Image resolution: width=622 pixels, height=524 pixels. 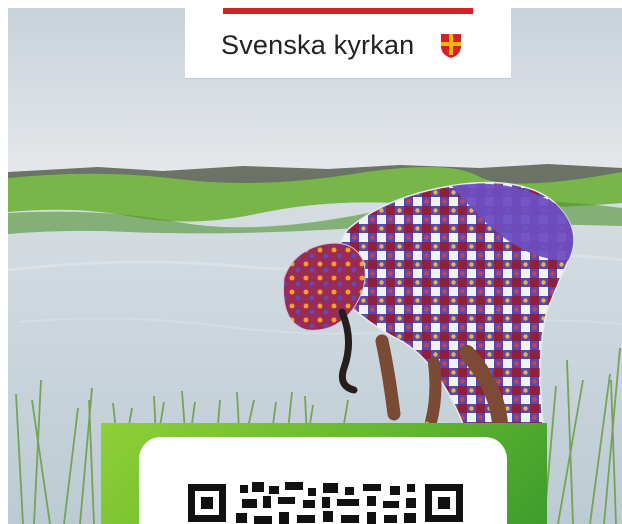 I want to click on qr-code-icon, so click(x=326, y=503).